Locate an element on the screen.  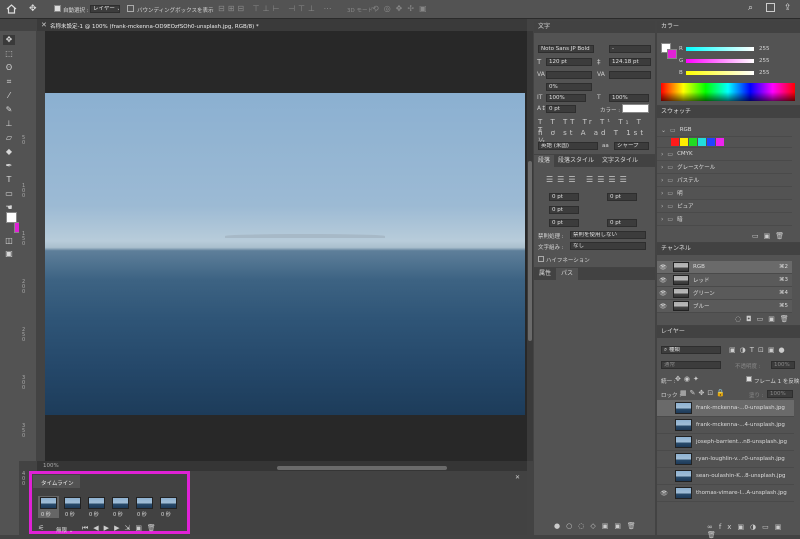
tab-paragraph-style: 段落スタイル is located at coordinates (576, 161).